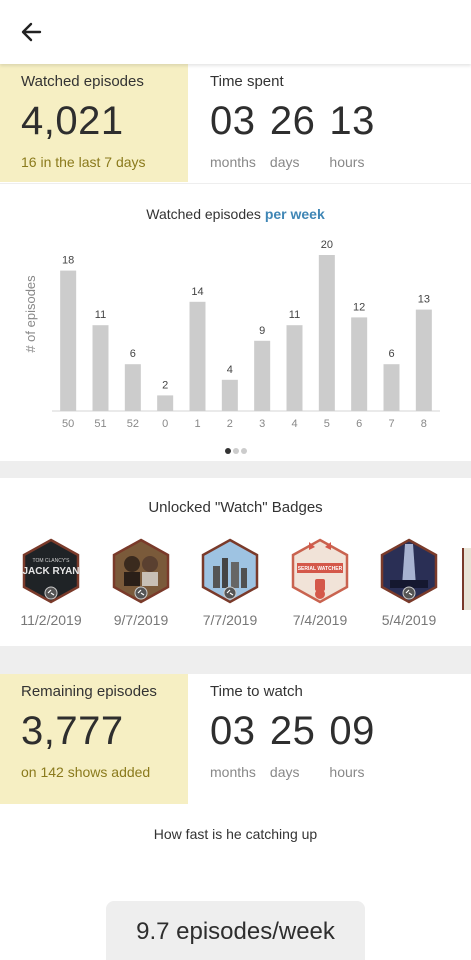 This screenshot has height=960, width=471. What do you see at coordinates (51, 571) in the screenshot?
I see `jack-ryan-badge-icon: TOM CLANCY'S JACK RYAN` at bounding box center [51, 571].